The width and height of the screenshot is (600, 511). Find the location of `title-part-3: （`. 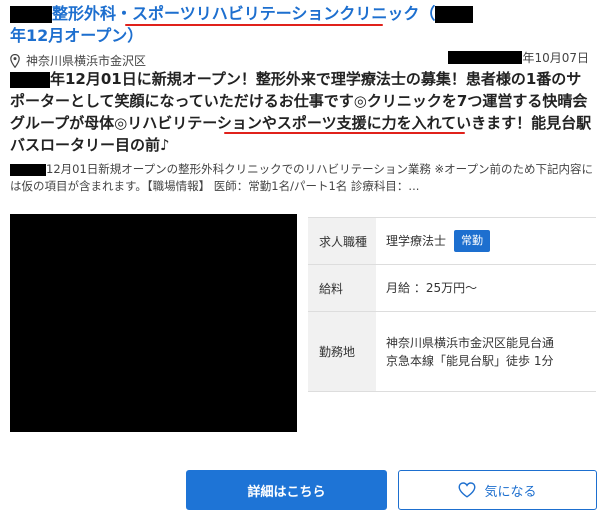

title-part-3: （ is located at coordinates (427, 13).